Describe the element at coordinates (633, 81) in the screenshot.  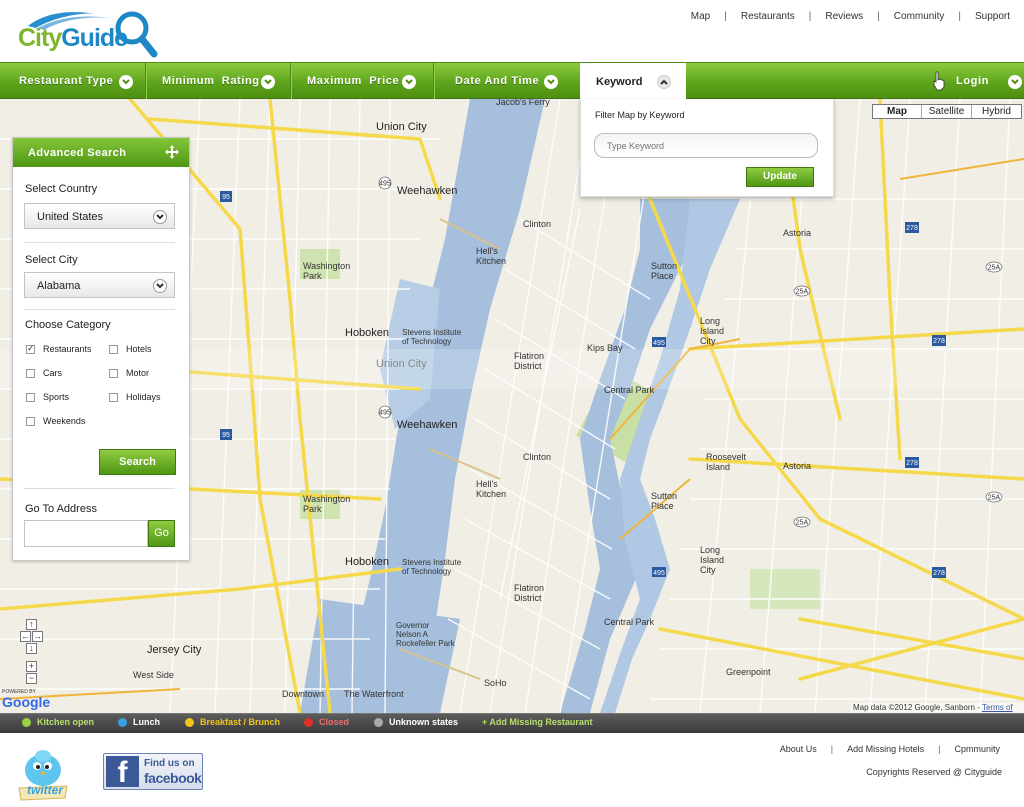
I see `nav-keyword-tab: Keyword` at that location.